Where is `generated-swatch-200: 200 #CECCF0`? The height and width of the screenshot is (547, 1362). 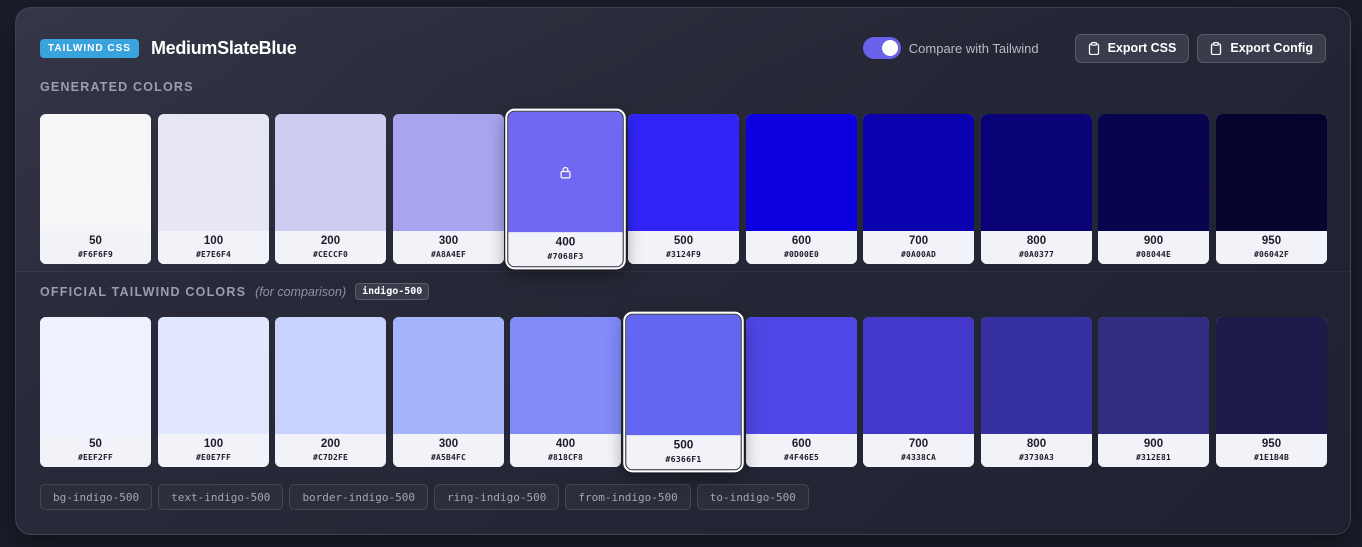 generated-swatch-200: 200 #CECCF0 is located at coordinates (330, 189).